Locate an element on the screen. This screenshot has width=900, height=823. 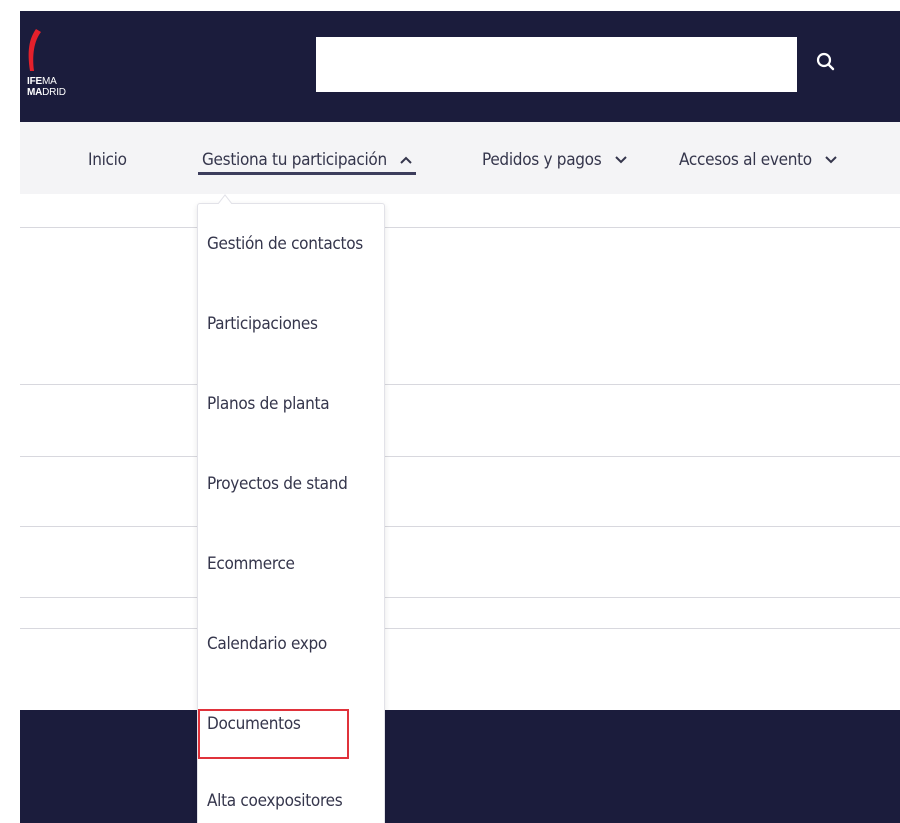
ifema-logo: IFEMA MADRID is located at coordinates (62, 64).